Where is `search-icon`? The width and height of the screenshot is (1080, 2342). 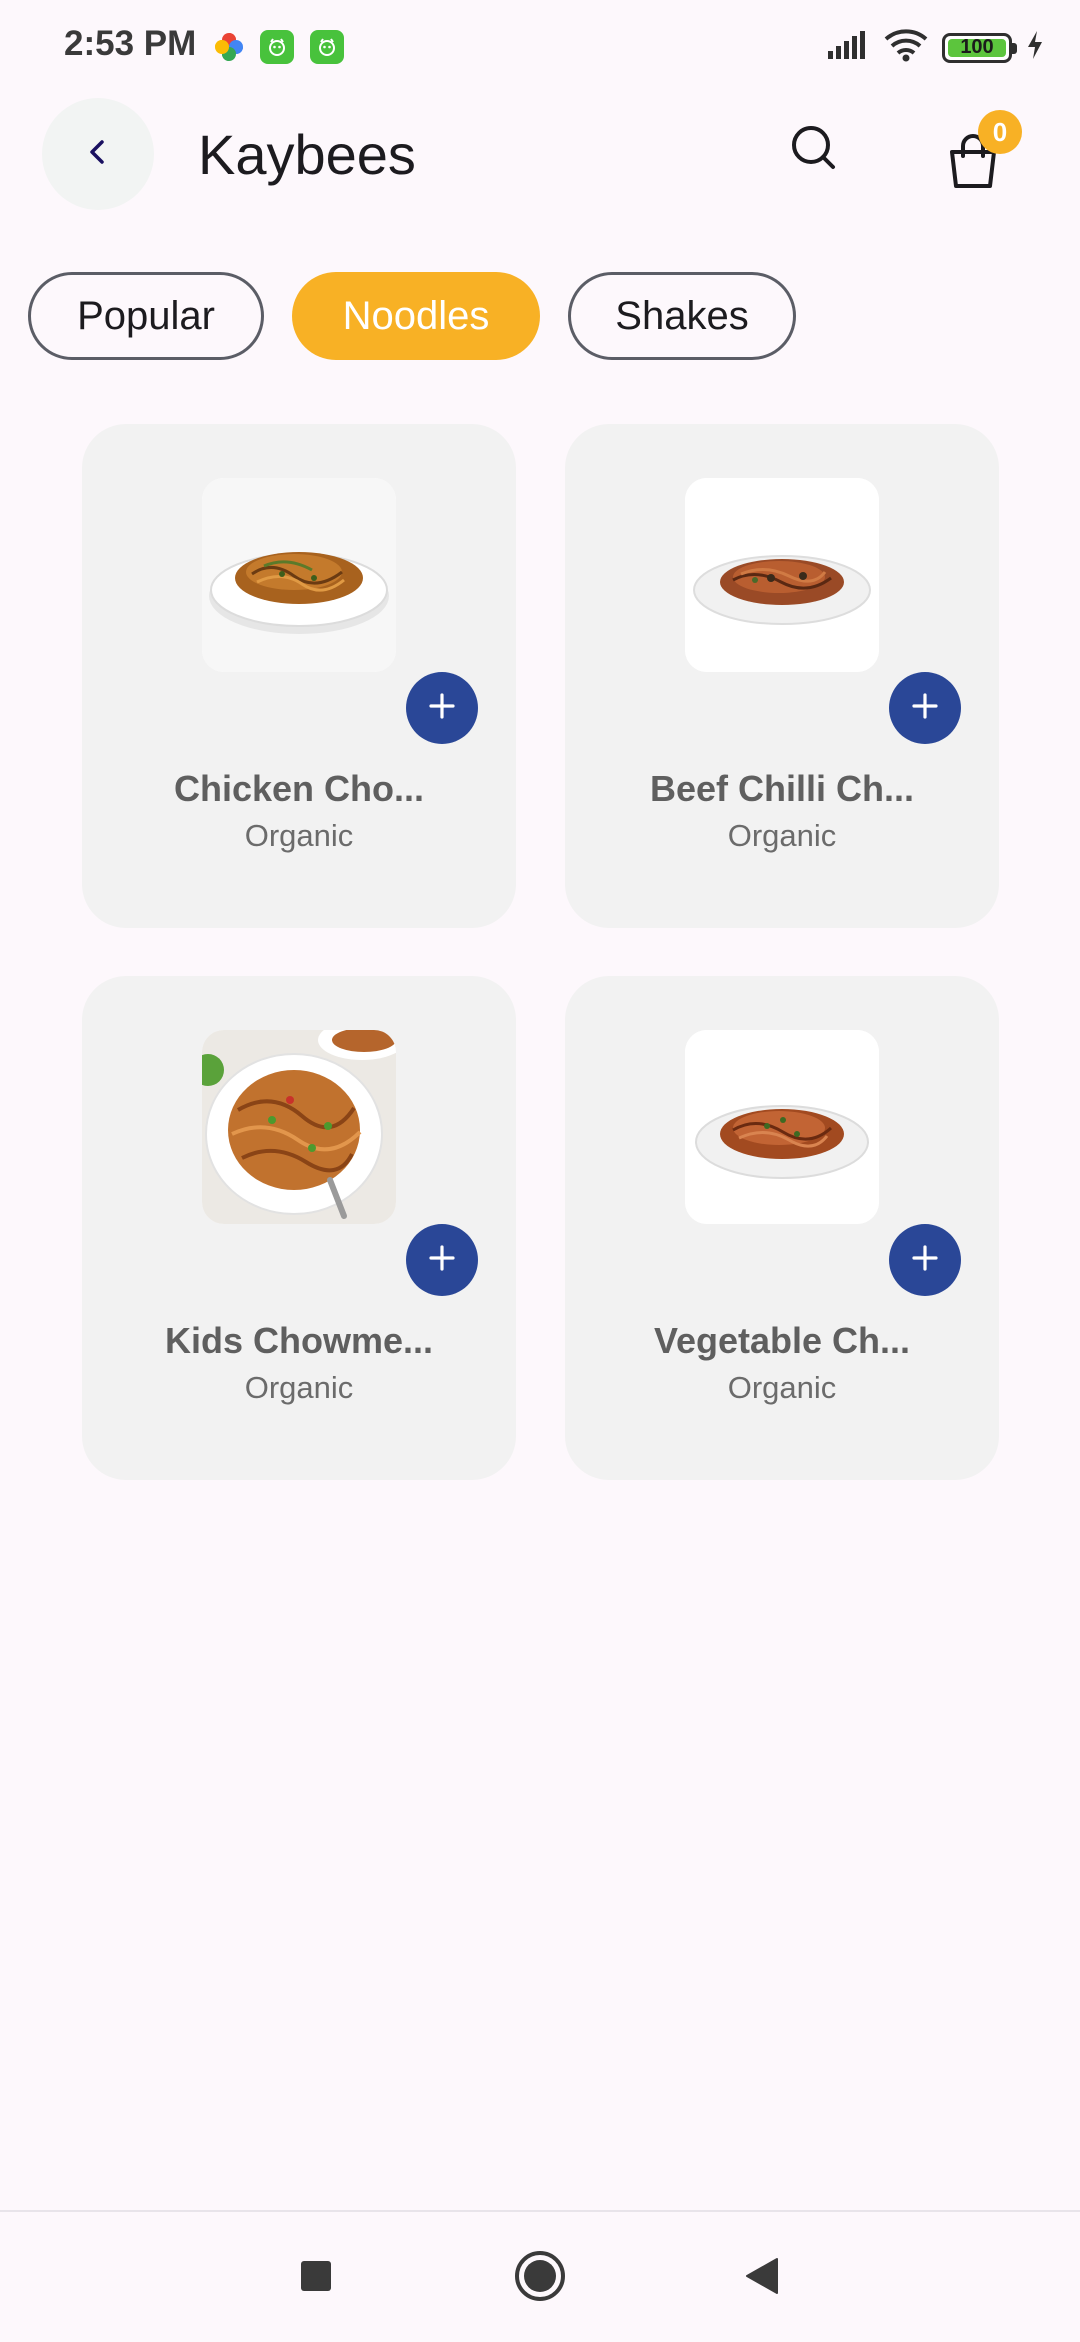 search-icon is located at coordinates (814, 150).